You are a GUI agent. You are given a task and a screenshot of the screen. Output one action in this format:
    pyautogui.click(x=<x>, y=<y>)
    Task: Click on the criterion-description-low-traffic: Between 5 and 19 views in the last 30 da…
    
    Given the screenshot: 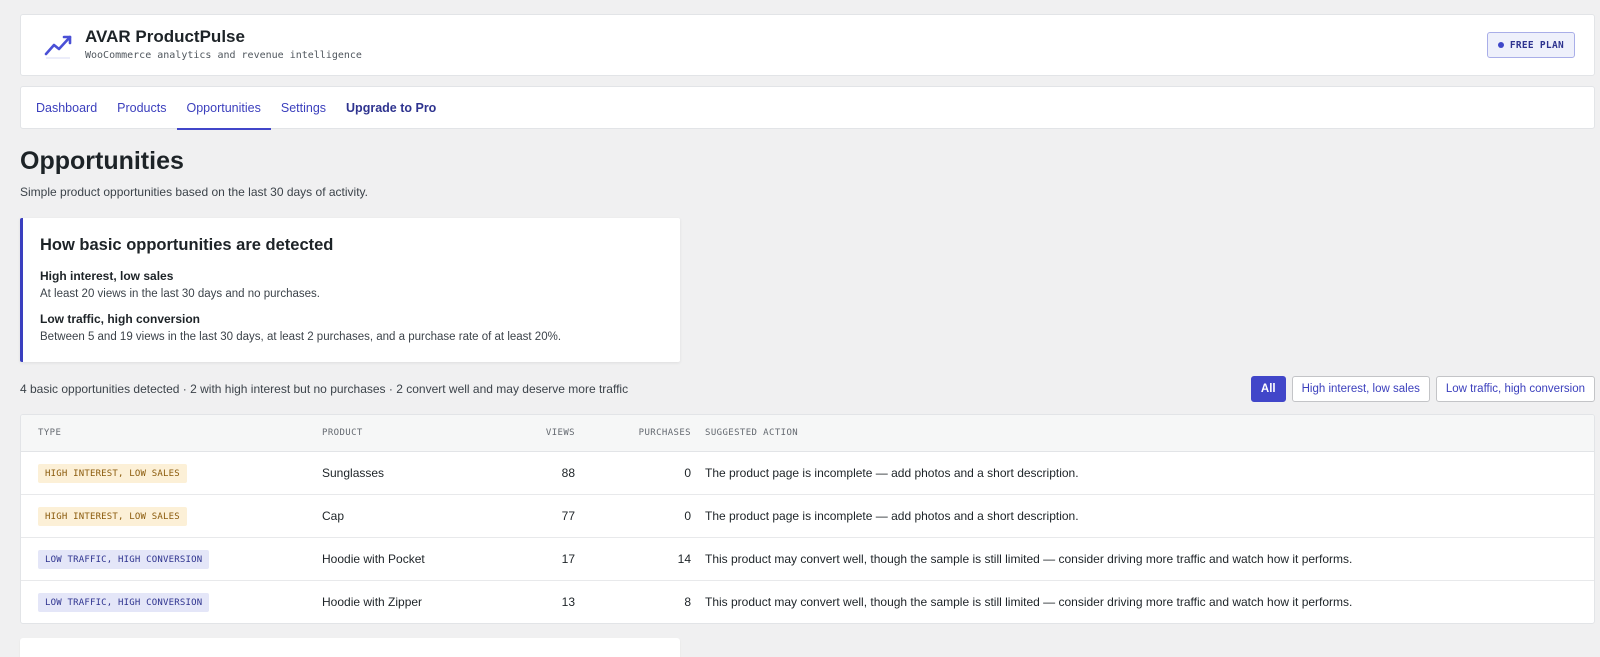 What is the action you would take?
    pyautogui.click(x=301, y=337)
    